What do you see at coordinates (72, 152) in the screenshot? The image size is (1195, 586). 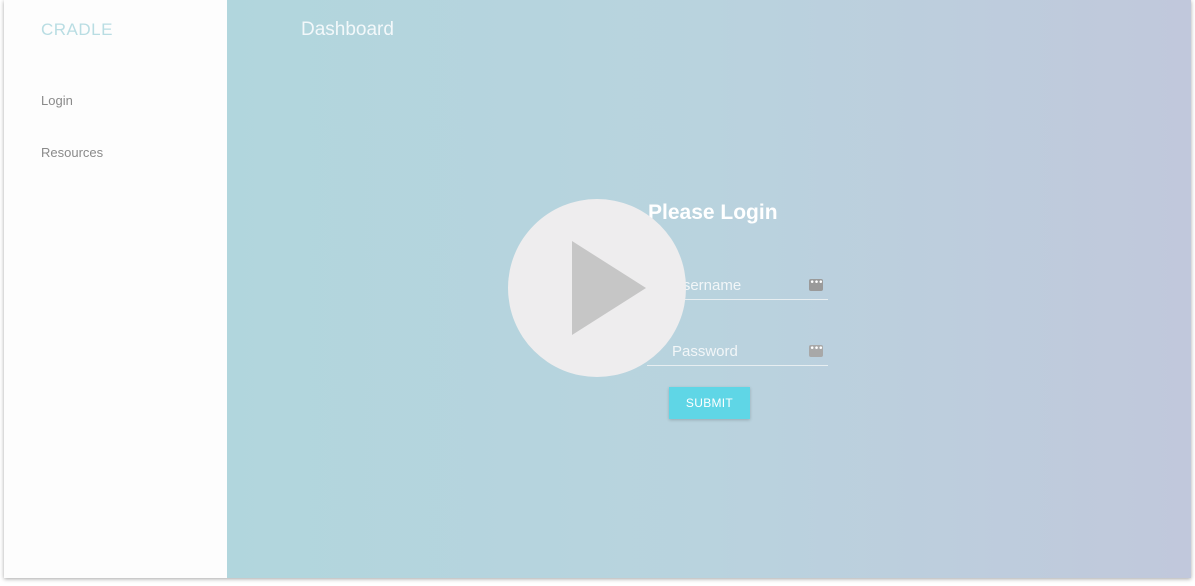 I see `sidebar-item-resources: Resources` at bounding box center [72, 152].